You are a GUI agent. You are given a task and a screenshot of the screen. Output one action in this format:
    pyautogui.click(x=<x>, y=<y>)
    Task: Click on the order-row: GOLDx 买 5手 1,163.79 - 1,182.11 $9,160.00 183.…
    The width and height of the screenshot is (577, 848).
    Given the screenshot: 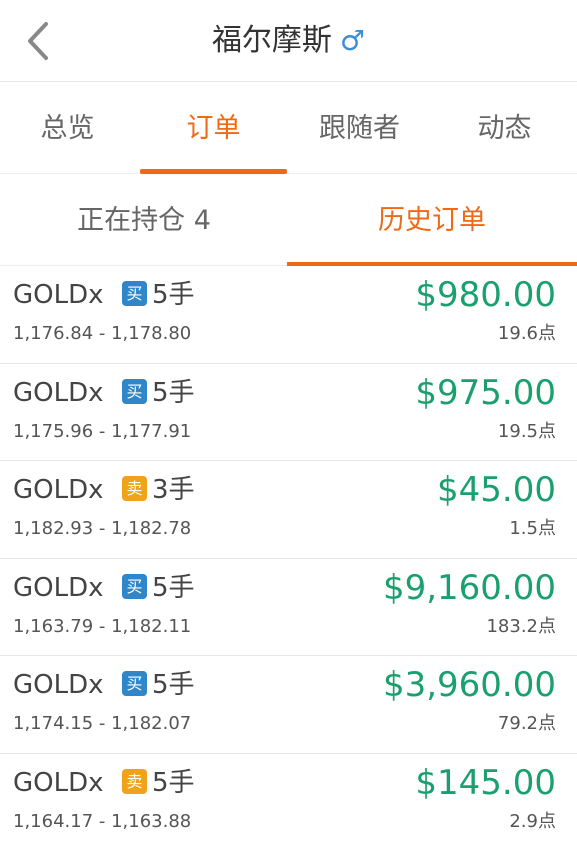 What is the action you would take?
    pyautogui.click(x=288, y=607)
    